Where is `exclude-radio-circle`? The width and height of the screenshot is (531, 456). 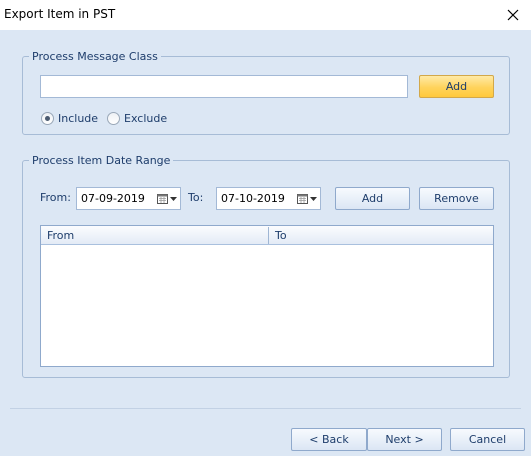 exclude-radio-circle is located at coordinates (113, 118).